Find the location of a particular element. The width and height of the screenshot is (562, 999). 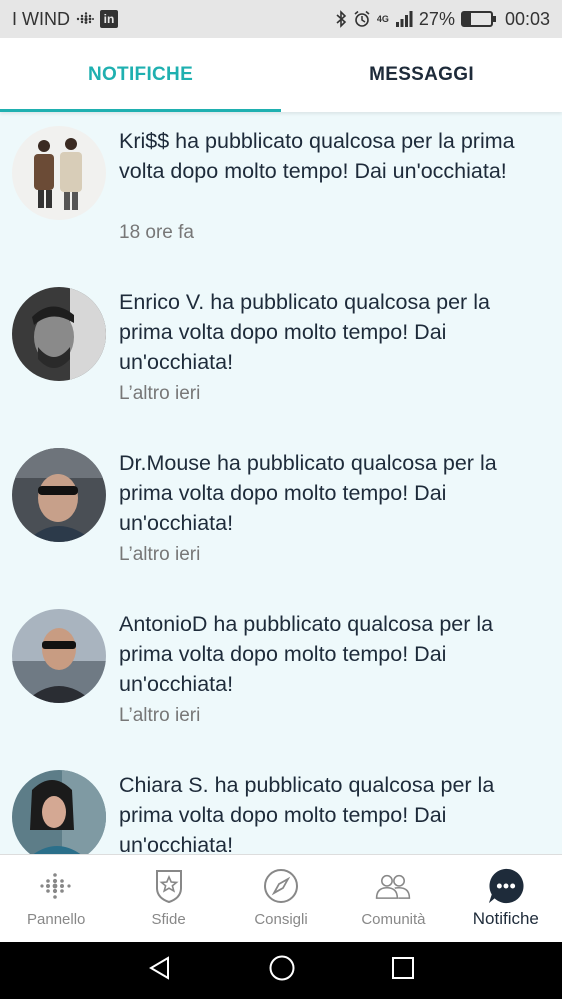

battery-icon is located at coordinates (478, 19).